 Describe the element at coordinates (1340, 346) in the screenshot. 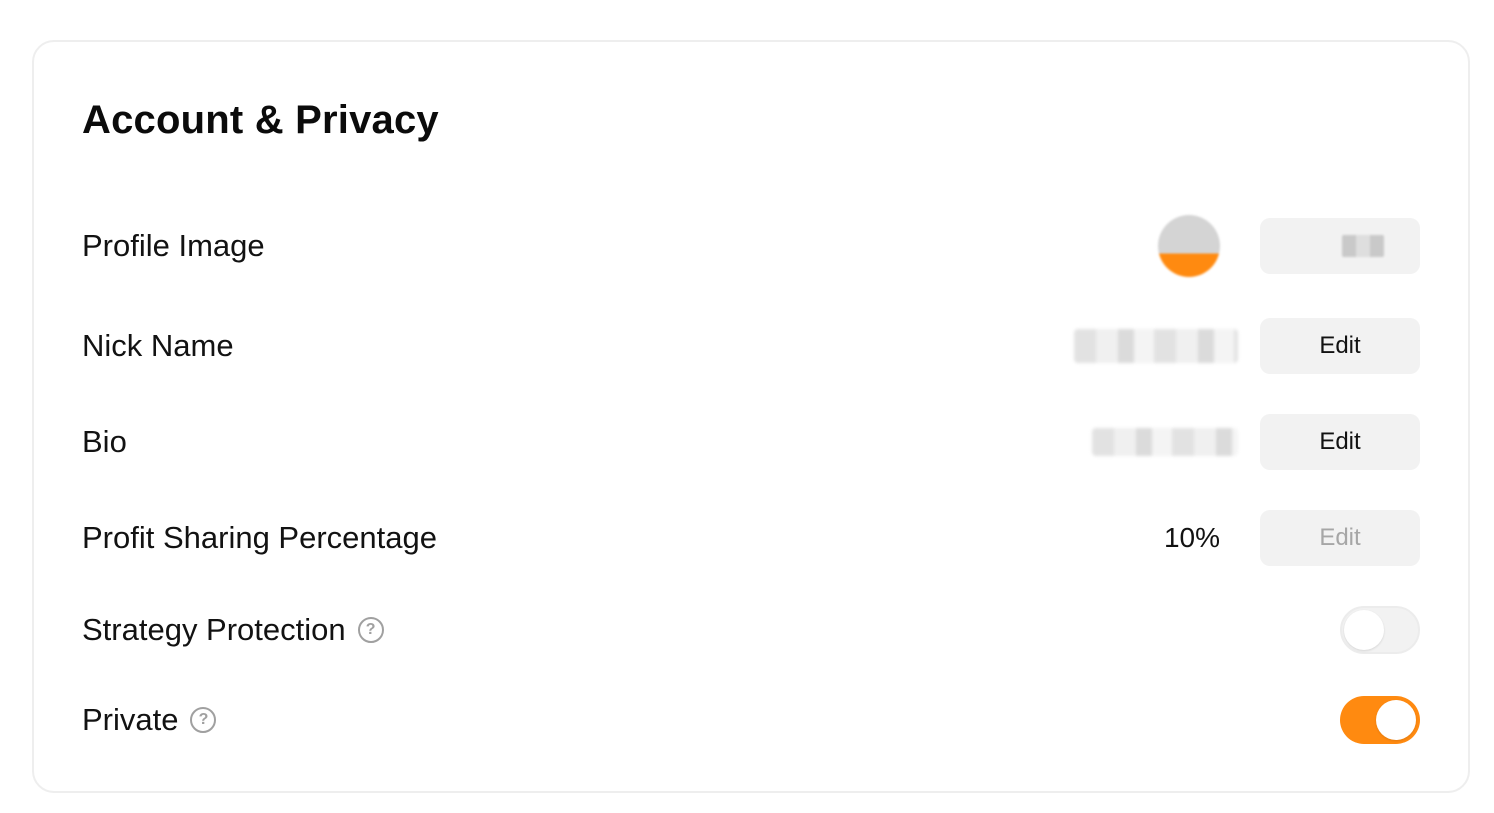

I see `edit-nick-name-button: Edit` at that location.